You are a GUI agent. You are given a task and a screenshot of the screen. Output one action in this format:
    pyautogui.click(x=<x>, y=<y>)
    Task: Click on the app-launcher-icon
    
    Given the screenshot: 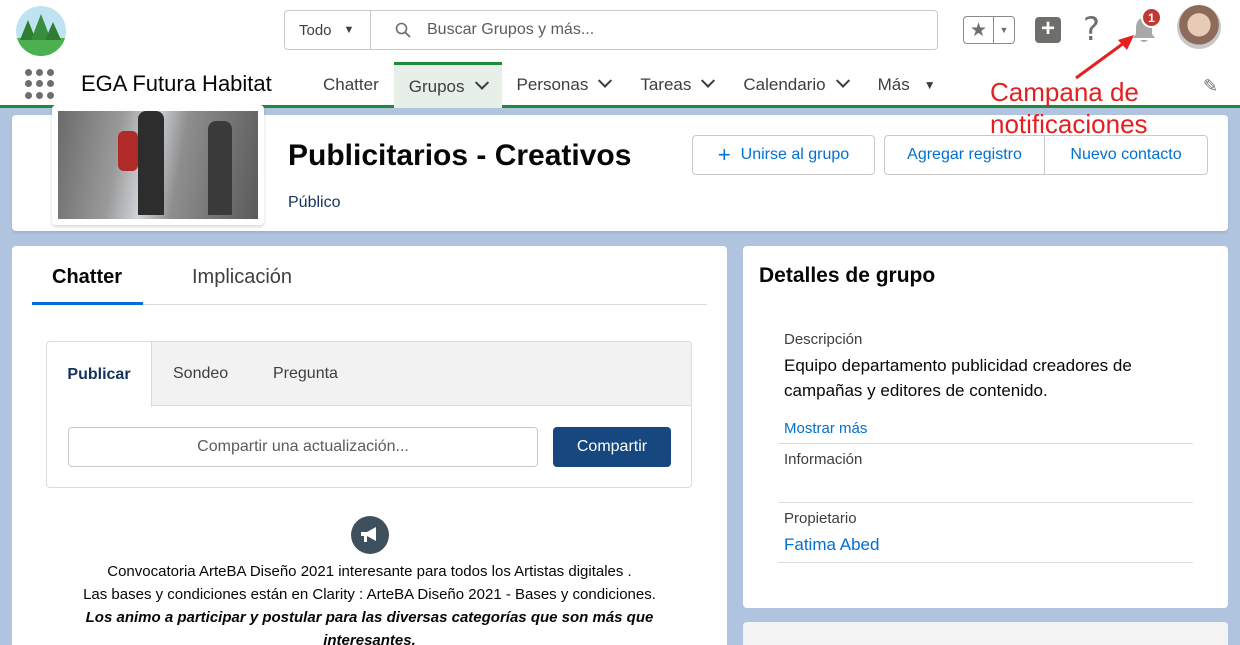 What is the action you would take?
    pyautogui.click(x=40, y=84)
    